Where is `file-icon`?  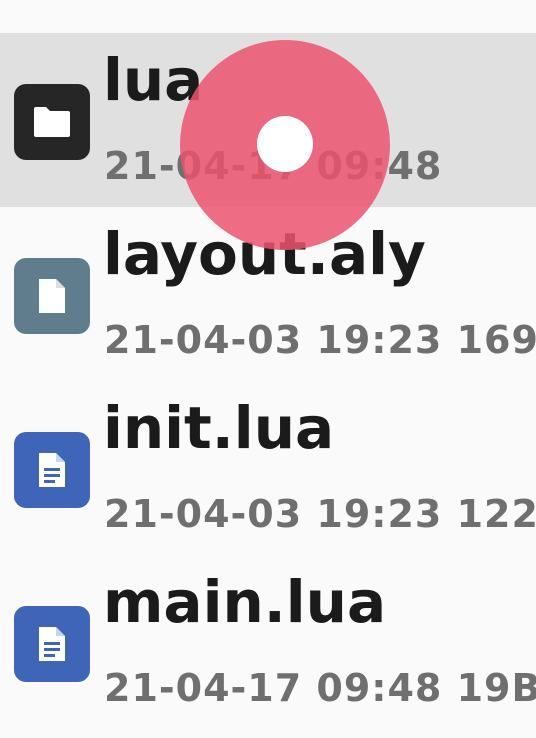
file-icon is located at coordinates (52, 296).